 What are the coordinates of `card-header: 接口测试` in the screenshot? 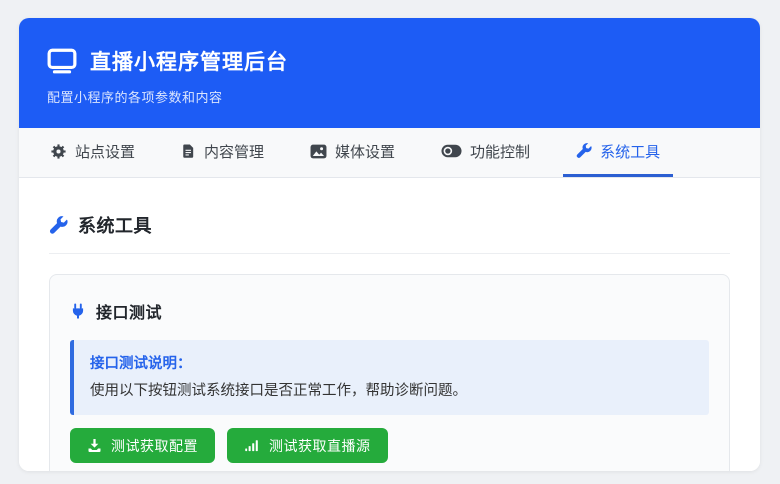 It's located at (389, 311).